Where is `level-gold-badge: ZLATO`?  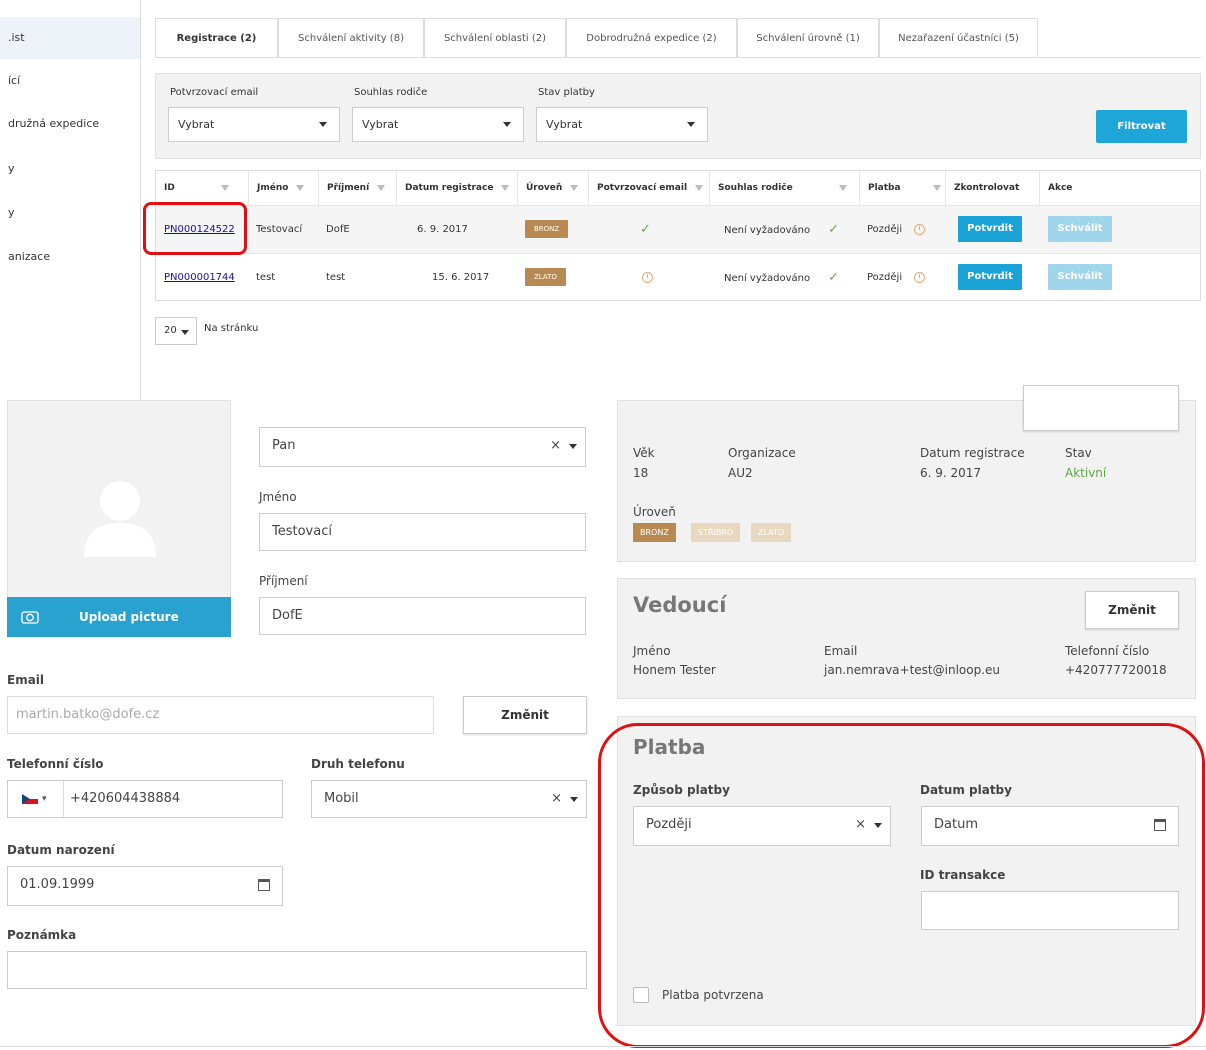 level-gold-badge: ZLATO is located at coordinates (771, 532).